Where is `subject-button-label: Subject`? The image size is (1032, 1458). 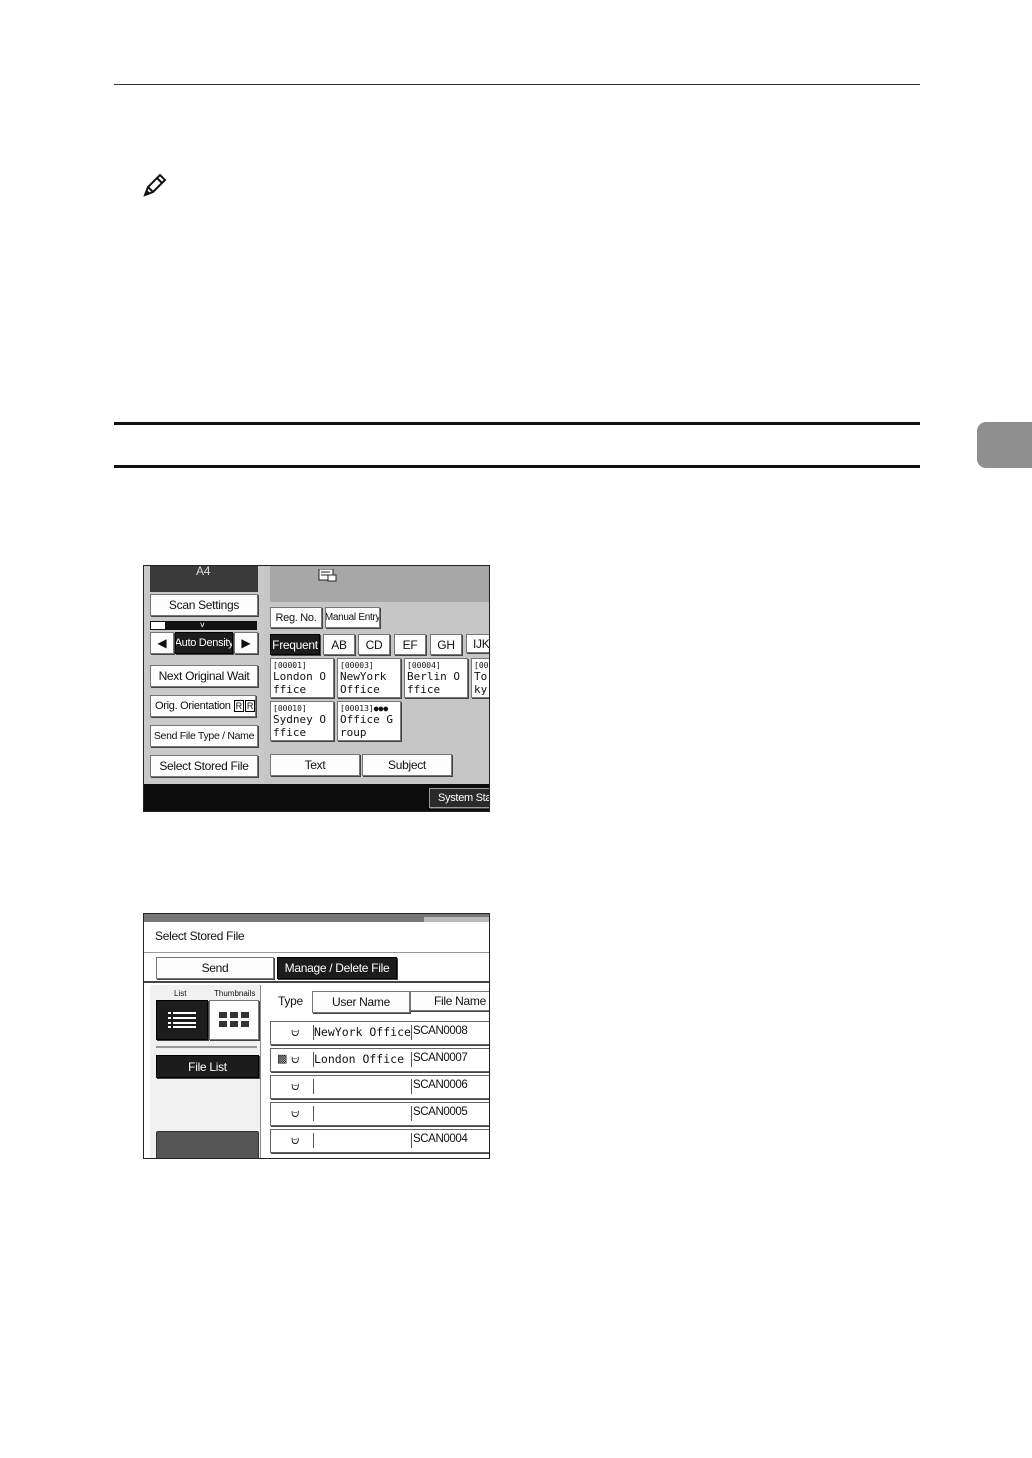
subject-button-label: Subject is located at coordinates (407, 765).